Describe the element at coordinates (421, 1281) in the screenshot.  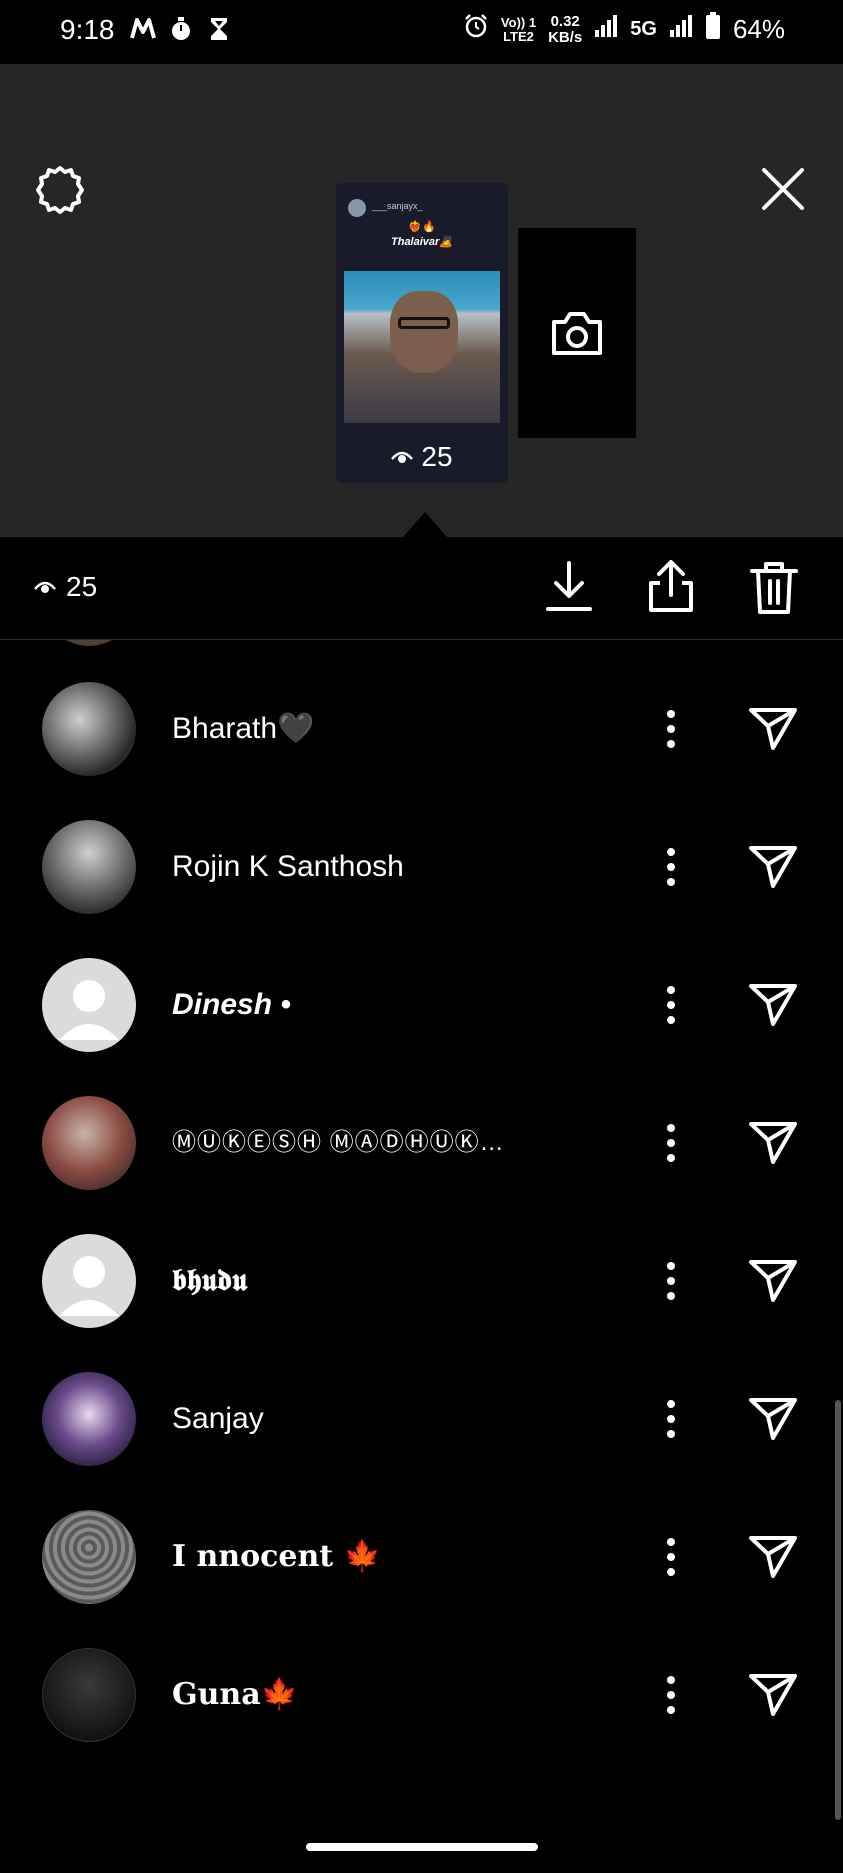
I see `list-item: 𝖇𝖍𝖚𝖉𝖚` at that location.